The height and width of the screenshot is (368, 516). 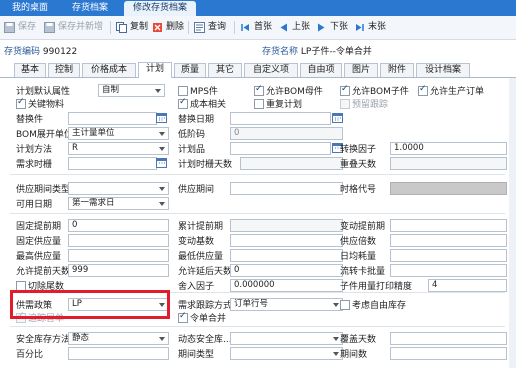 What do you see at coordinates (118, 225) in the screenshot?
I see `fixed-lead-input: 0` at bounding box center [118, 225].